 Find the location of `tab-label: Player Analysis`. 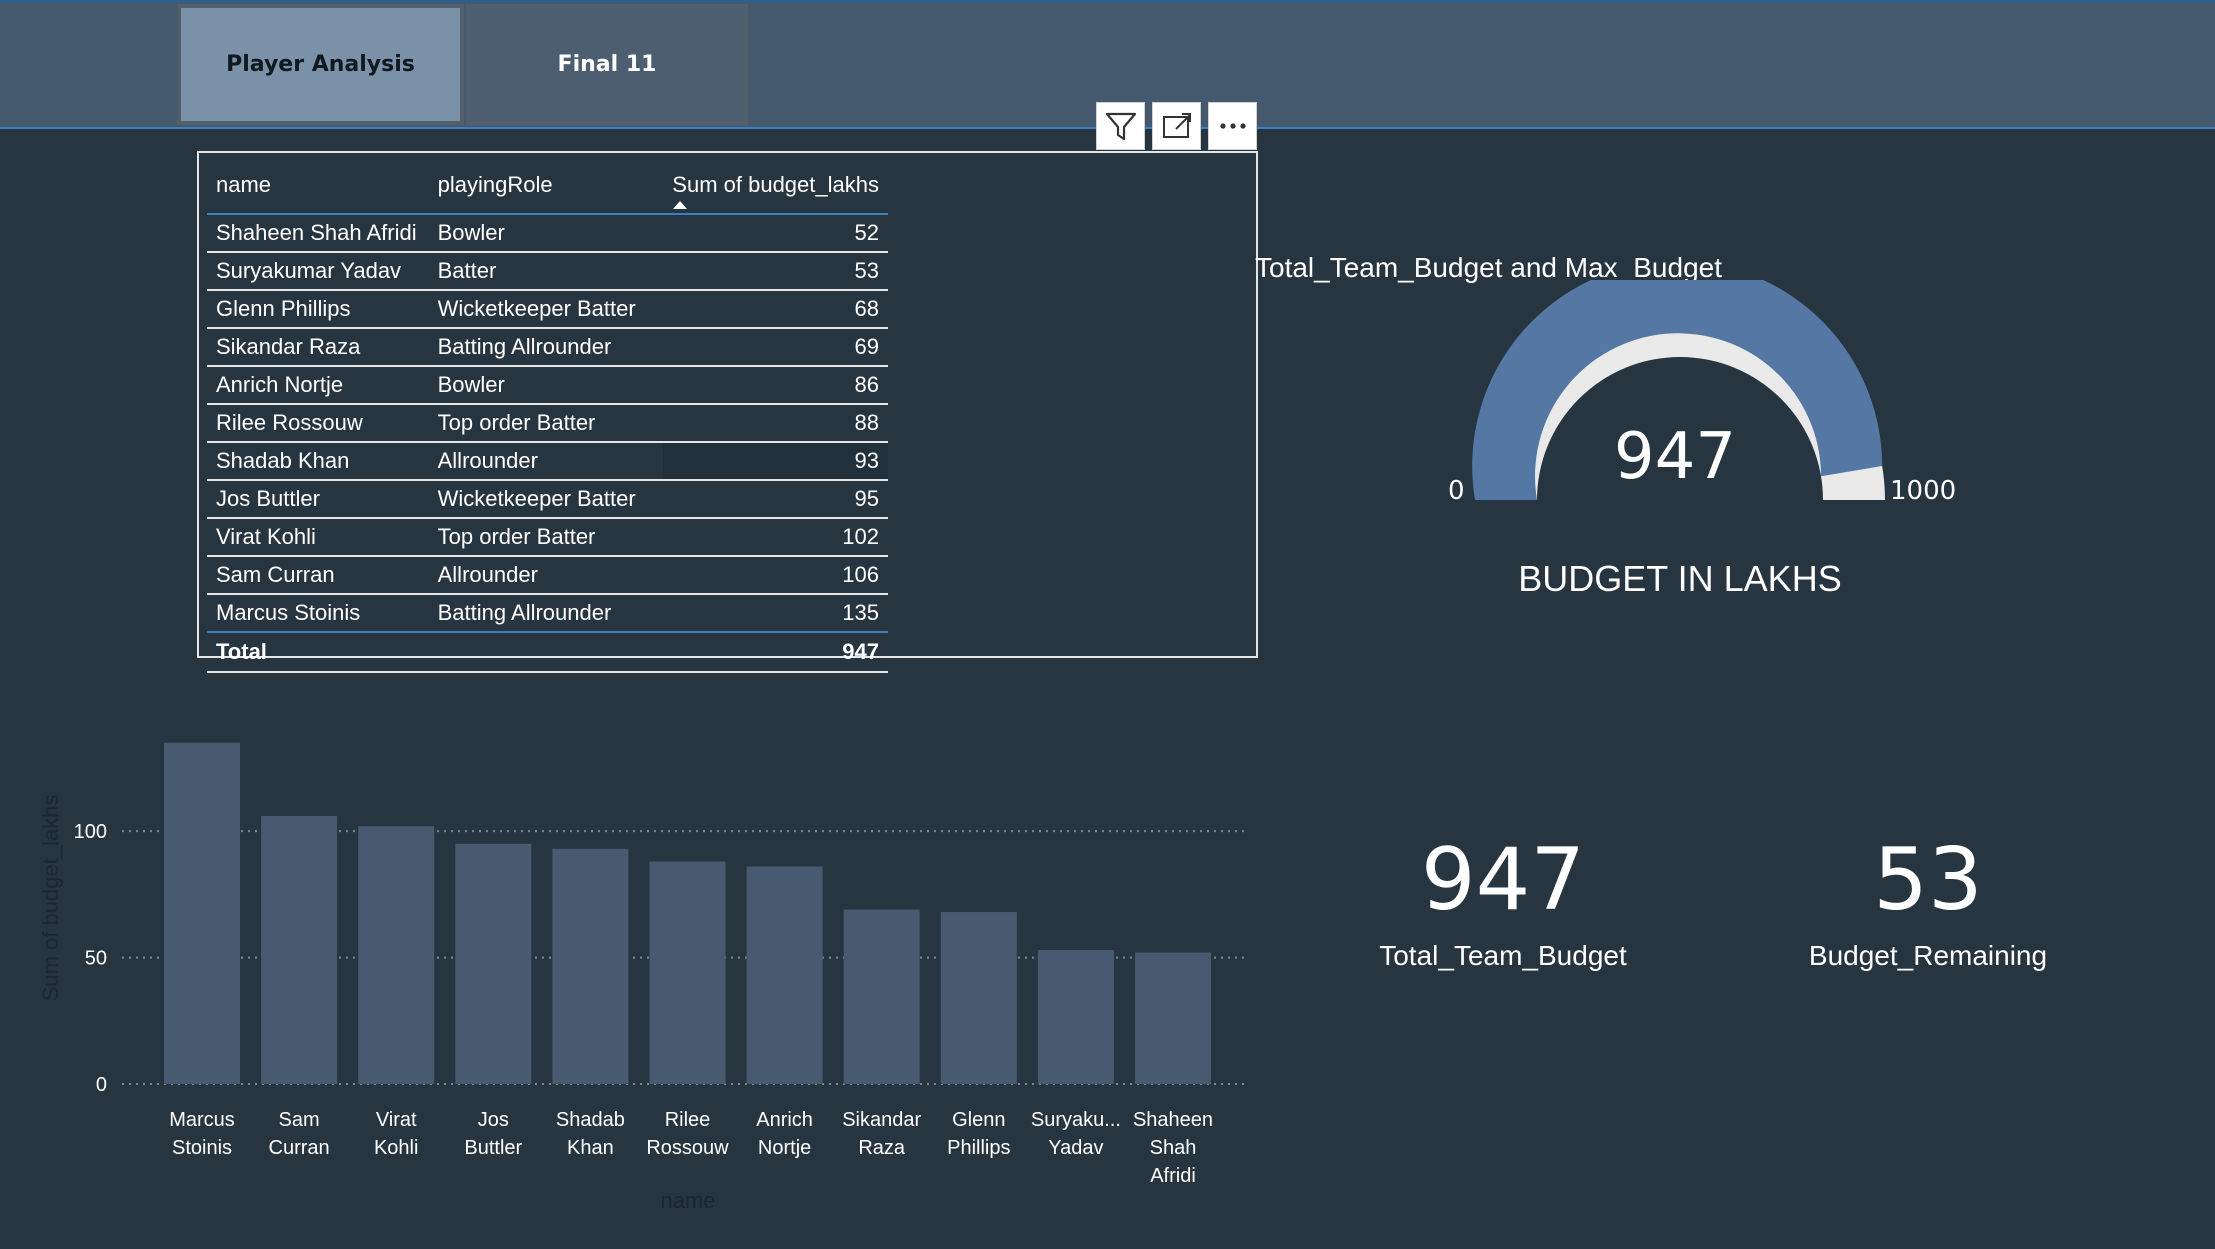

tab-label: Player Analysis is located at coordinates (320, 64).